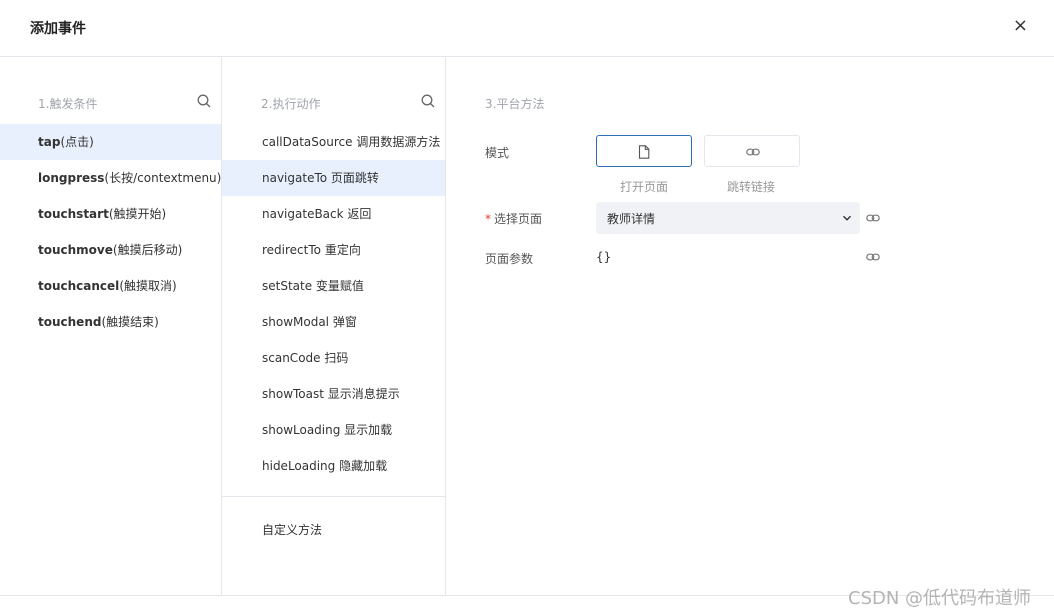  I want to click on watermark: CSDN @低代码布道师, so click(940, 598).